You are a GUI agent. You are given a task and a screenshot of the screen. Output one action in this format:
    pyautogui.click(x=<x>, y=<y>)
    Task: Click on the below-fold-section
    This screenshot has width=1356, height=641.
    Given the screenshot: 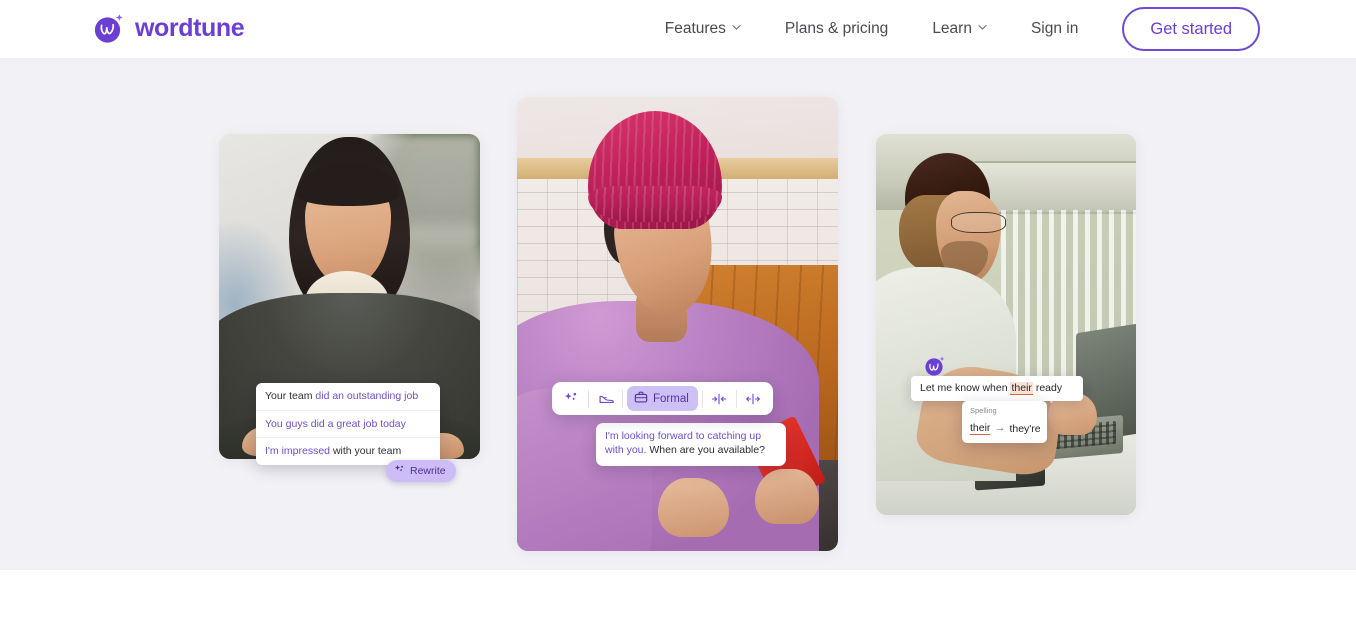 What is the action you would take?
    pyautogui.click(x=678, y=605)
    